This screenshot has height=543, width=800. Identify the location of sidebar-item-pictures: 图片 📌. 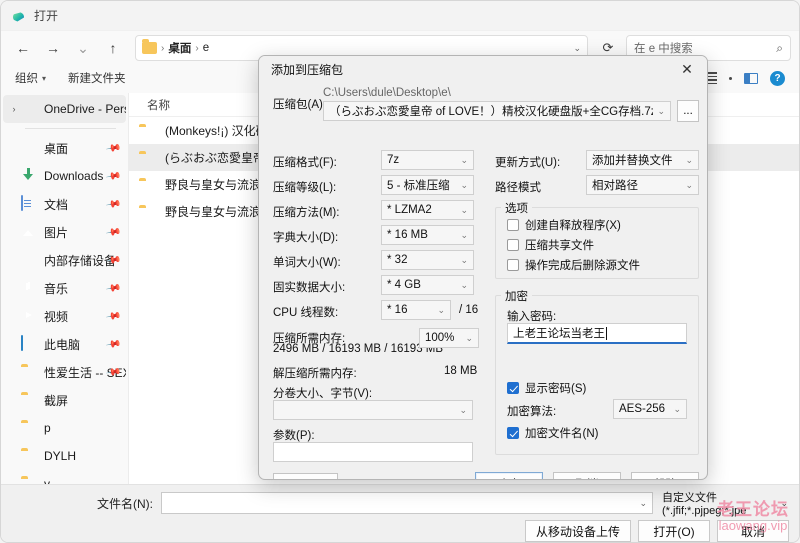
(64, 232).